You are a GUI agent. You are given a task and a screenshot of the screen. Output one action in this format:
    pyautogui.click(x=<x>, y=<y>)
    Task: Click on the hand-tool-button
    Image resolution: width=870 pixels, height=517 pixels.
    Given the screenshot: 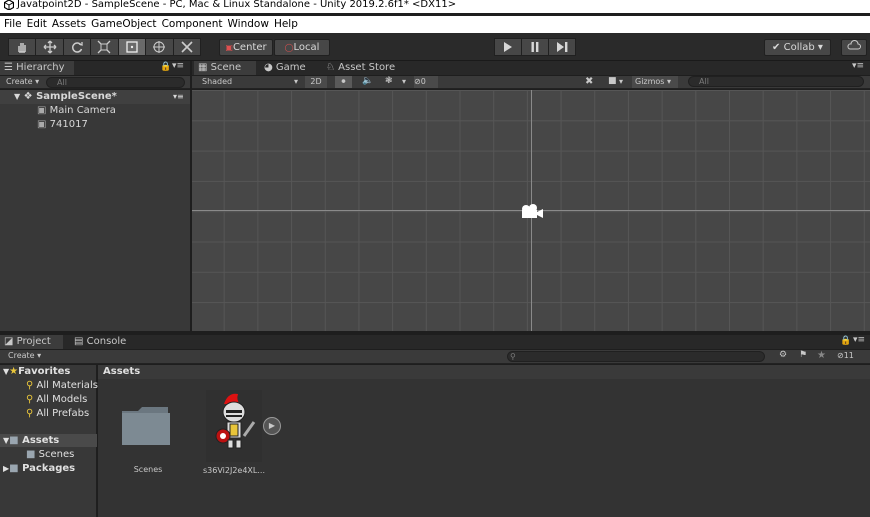 What is the action you would take?
    pyautogui.click(x=22, y=47)
    